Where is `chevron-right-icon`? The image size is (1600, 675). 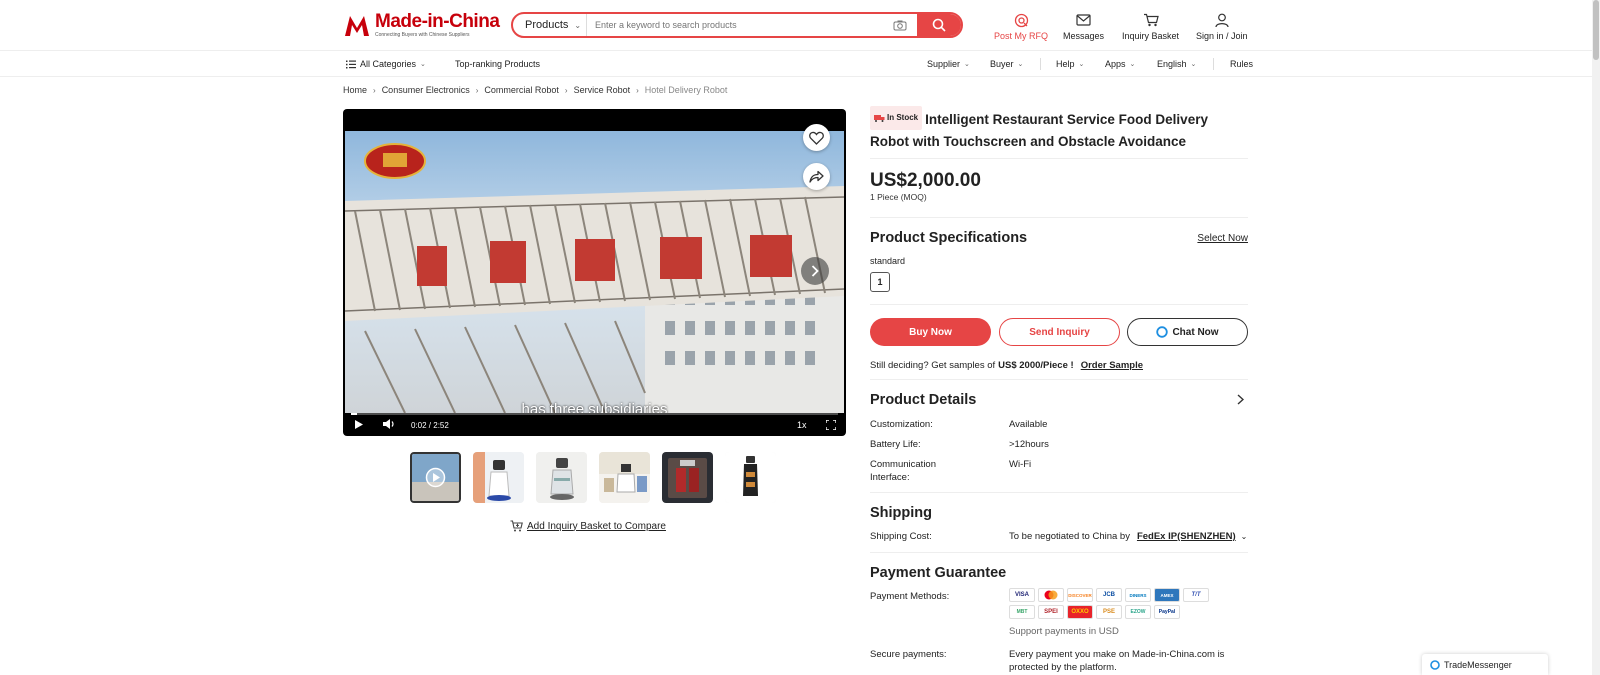
chevron-right-icon is located at coordinates (815, 271).